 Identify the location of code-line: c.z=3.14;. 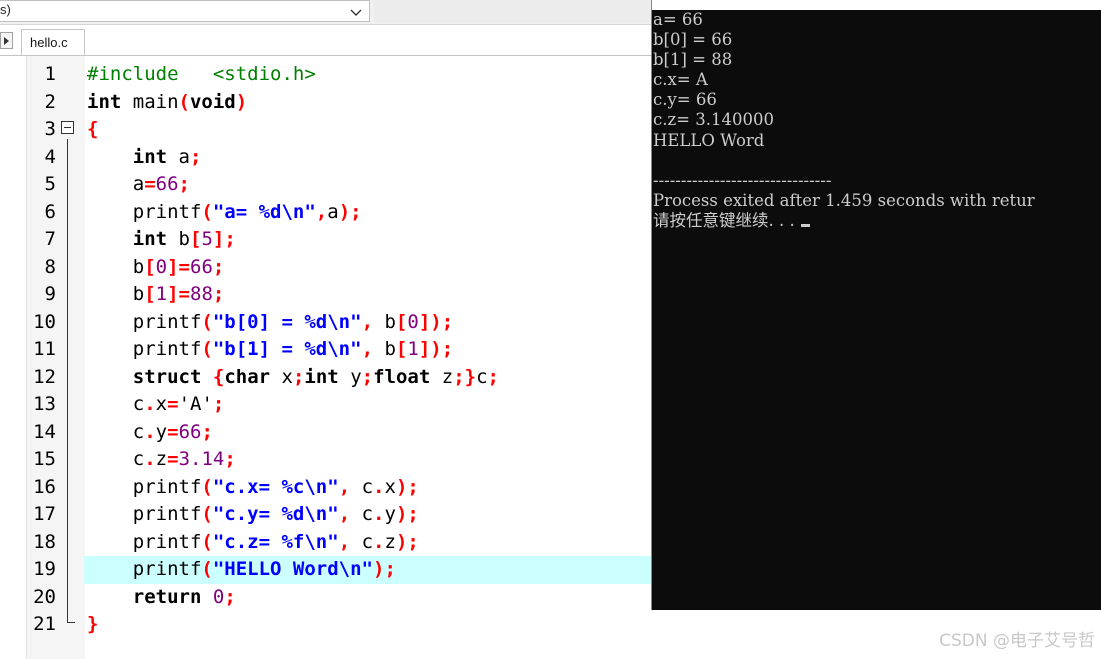
(161, 460).